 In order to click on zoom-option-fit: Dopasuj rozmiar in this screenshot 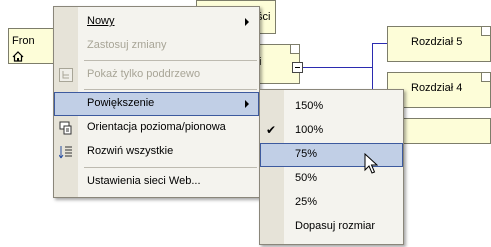, I will do `click(331, 227)`.